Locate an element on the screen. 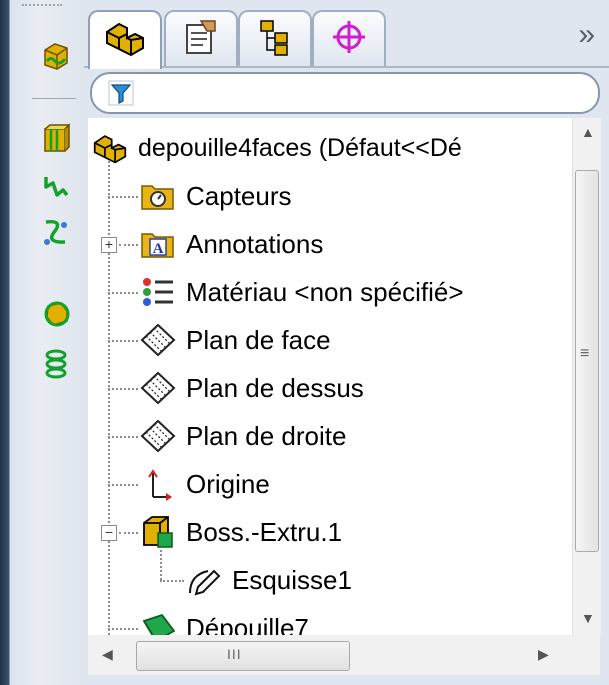  tree-item-annotations: A Annotations is located at coordinates (230, 244).